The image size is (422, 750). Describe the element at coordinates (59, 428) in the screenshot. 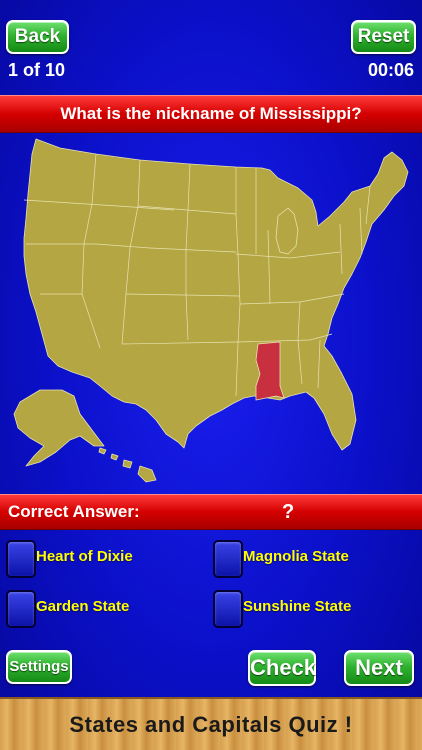

I see `alaska-land` at that location.